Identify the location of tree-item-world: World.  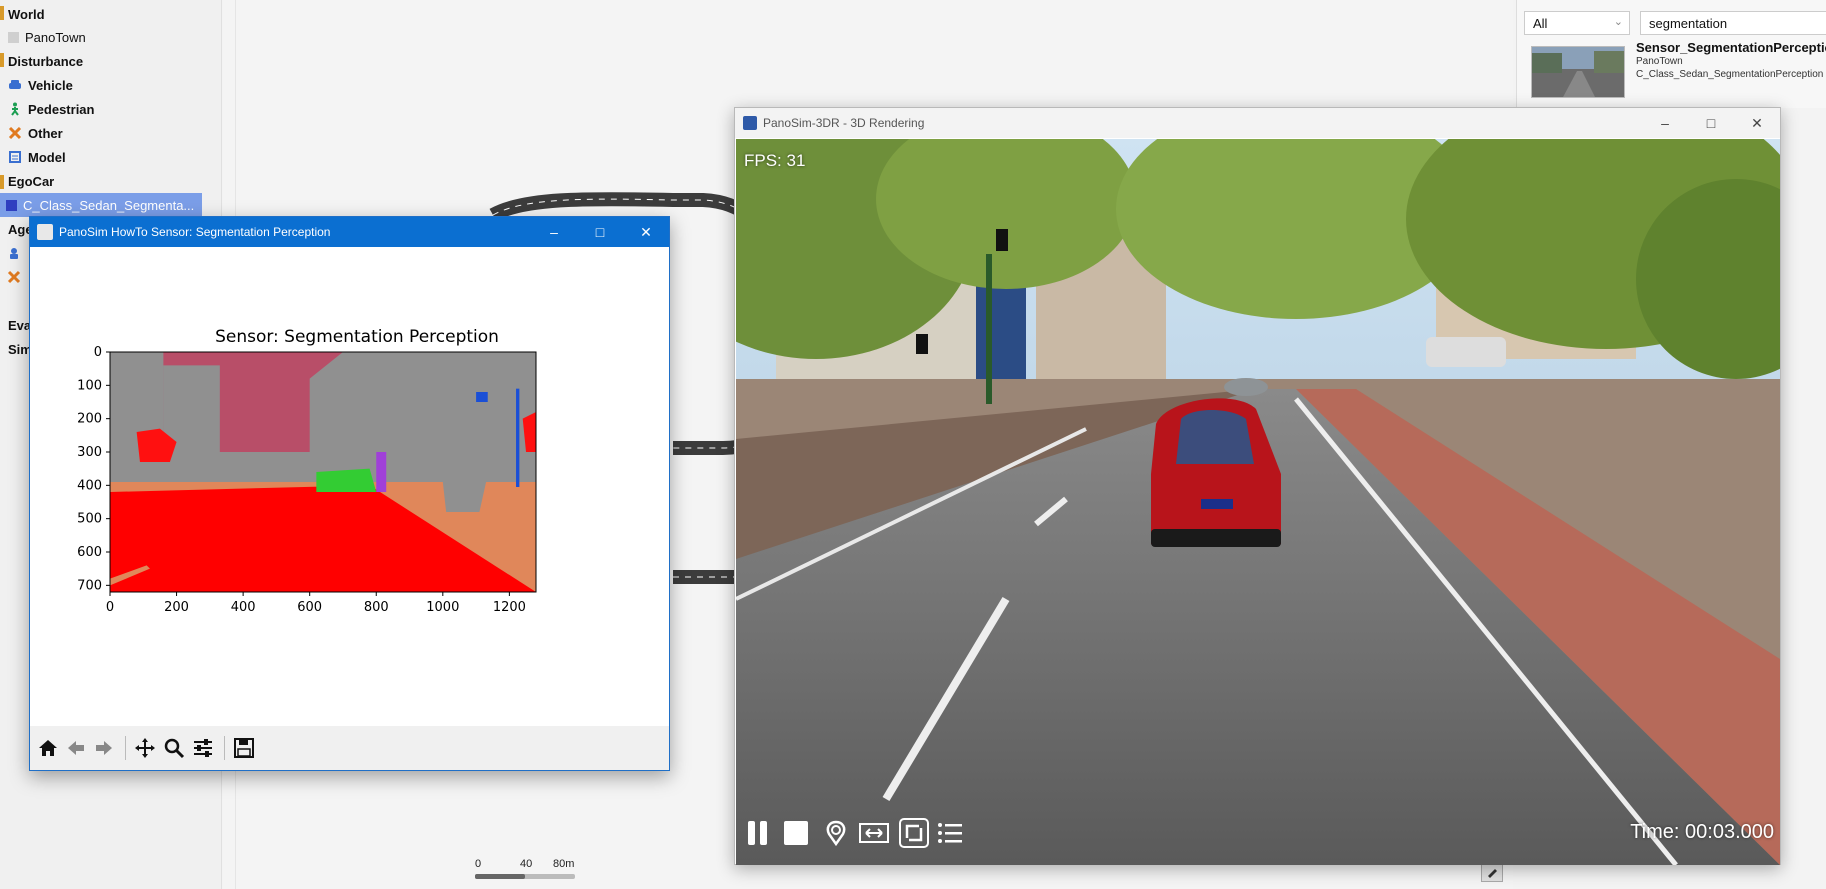
(26, 14).